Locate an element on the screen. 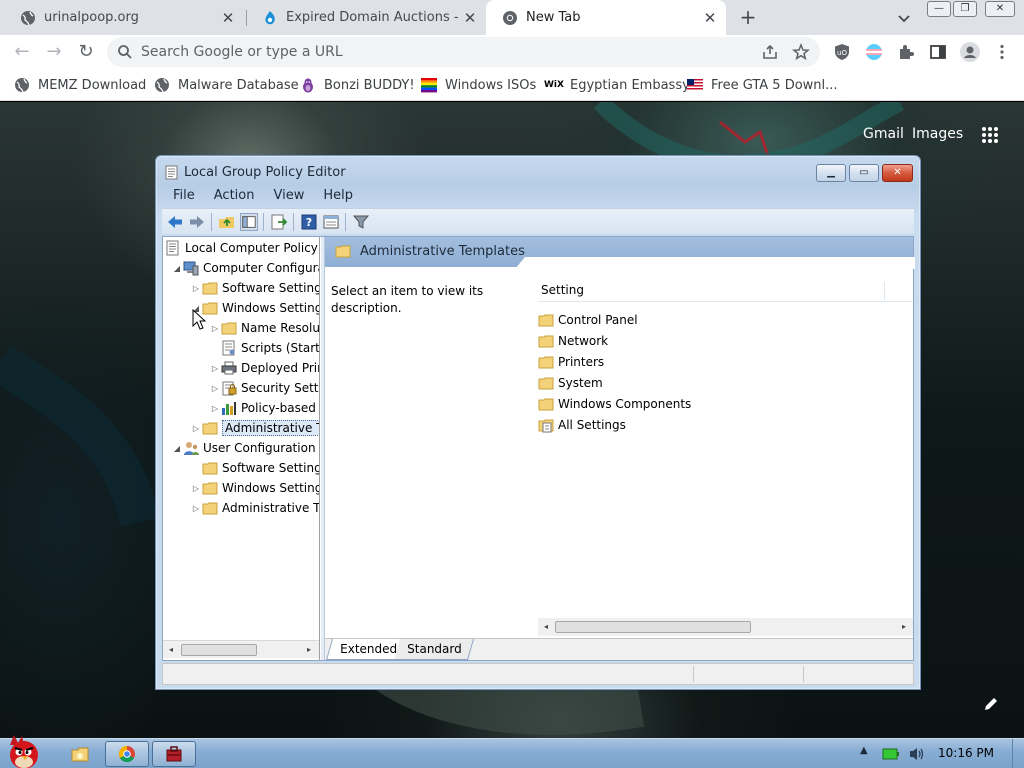 This screenshot has height=768, width=1024. tree-node-policy-based-qos: ▷ Policy-based QoS is located at coordinates (264, 408).